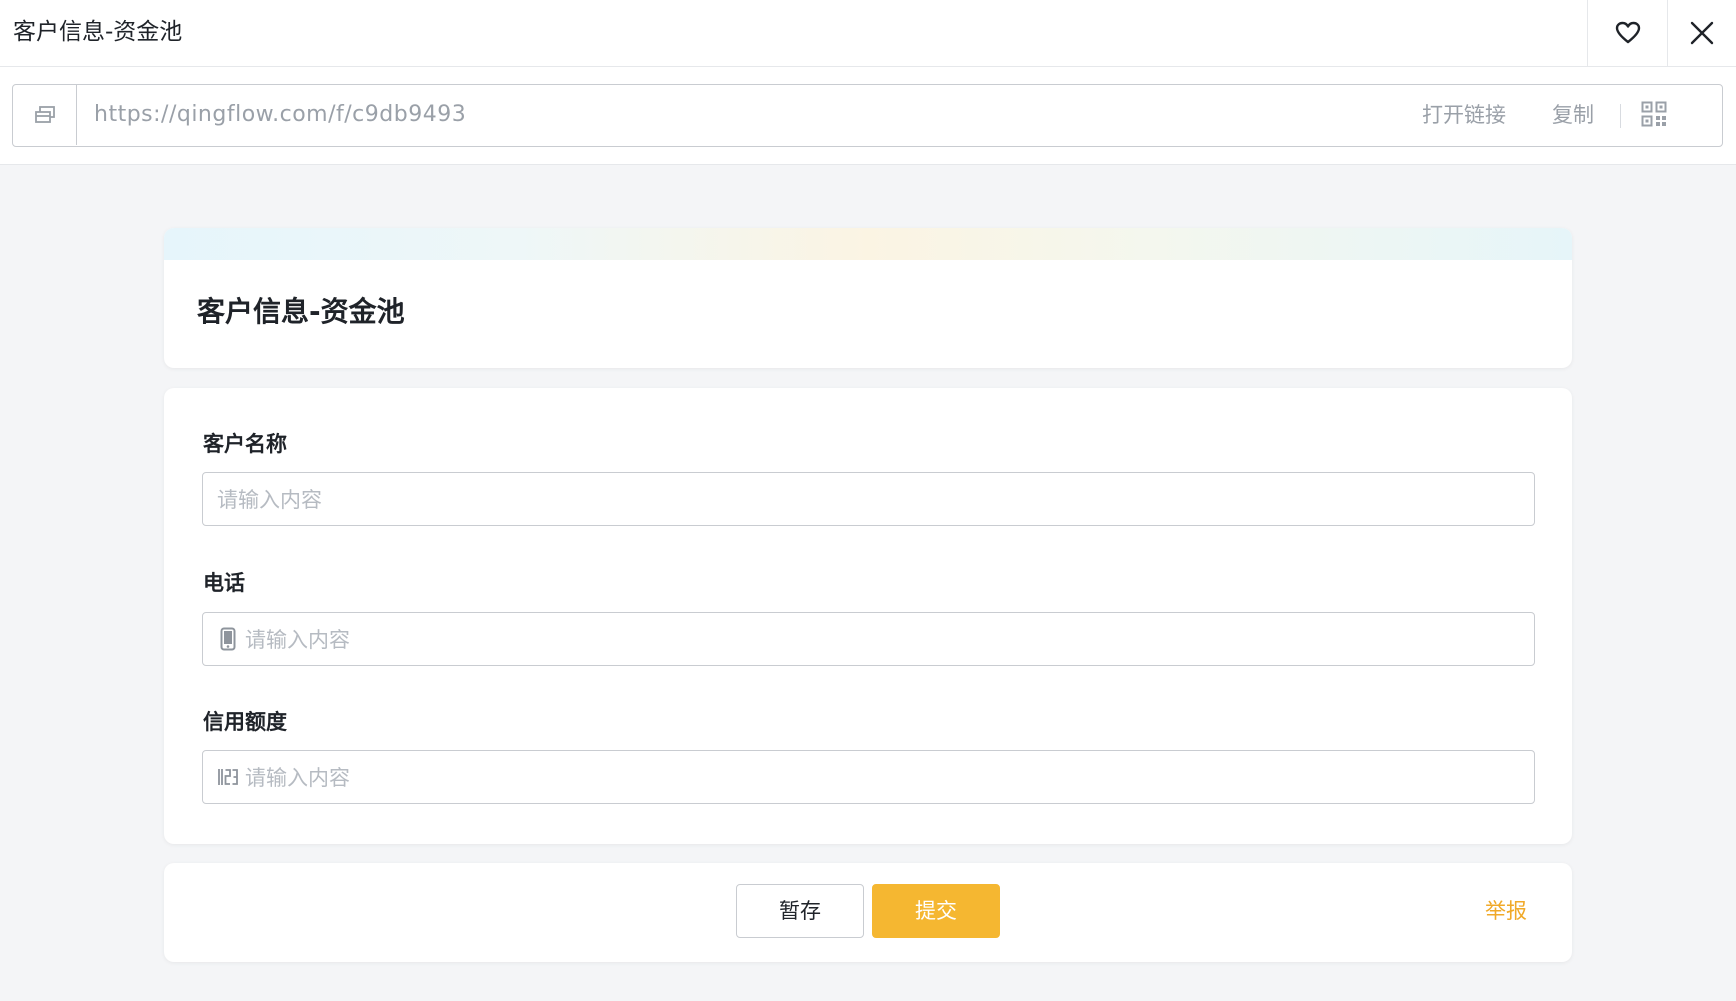  I want to click on credit-limit-placeholder: 请输入内容, so click(297, 778).